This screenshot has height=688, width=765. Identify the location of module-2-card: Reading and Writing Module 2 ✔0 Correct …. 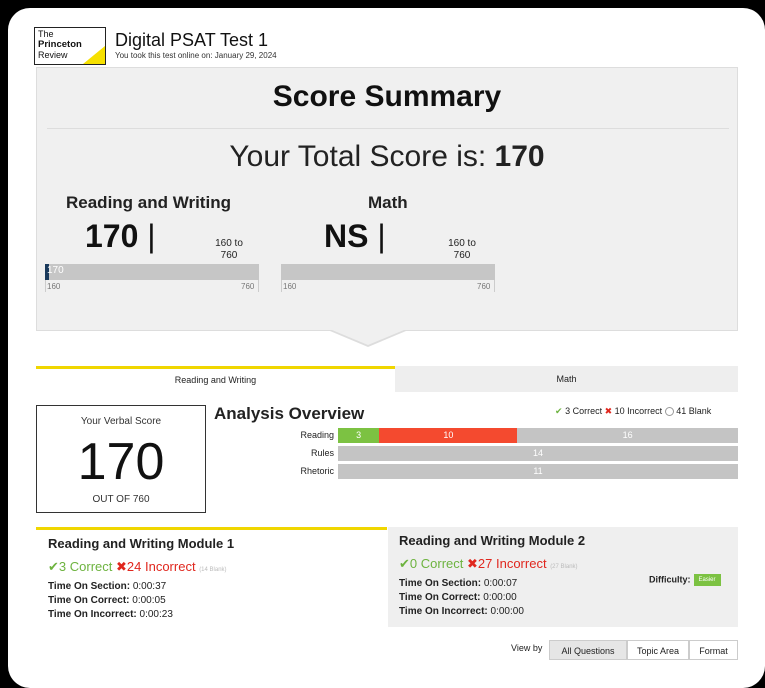
(563, 577).